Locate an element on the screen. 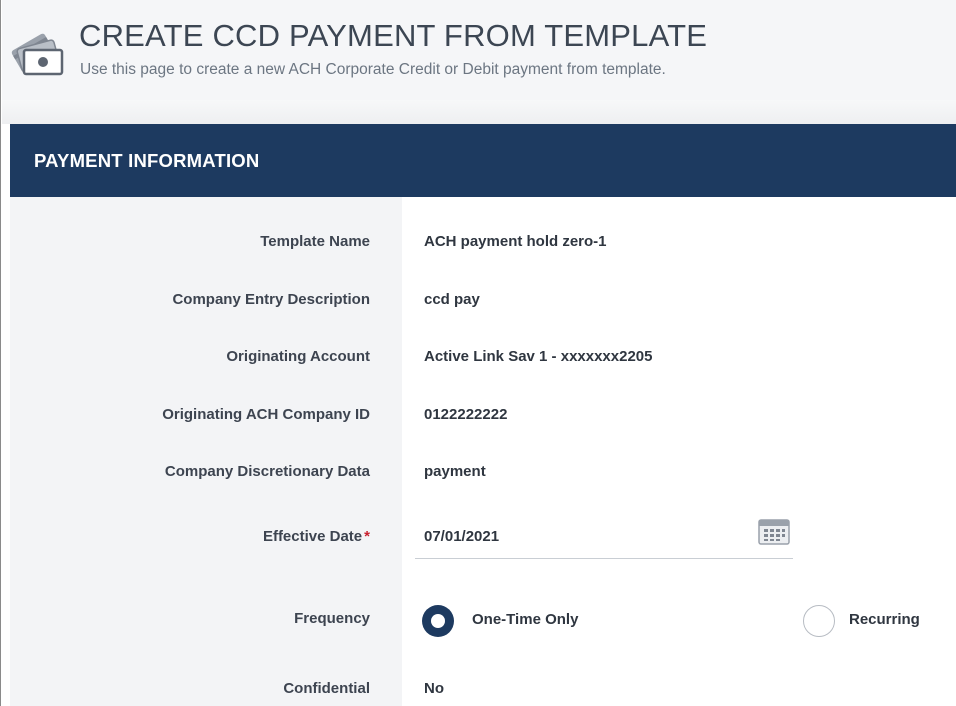 This screenshot has height=706, width=956. template-name-label: Template Name is located at coordinates (315, 241).